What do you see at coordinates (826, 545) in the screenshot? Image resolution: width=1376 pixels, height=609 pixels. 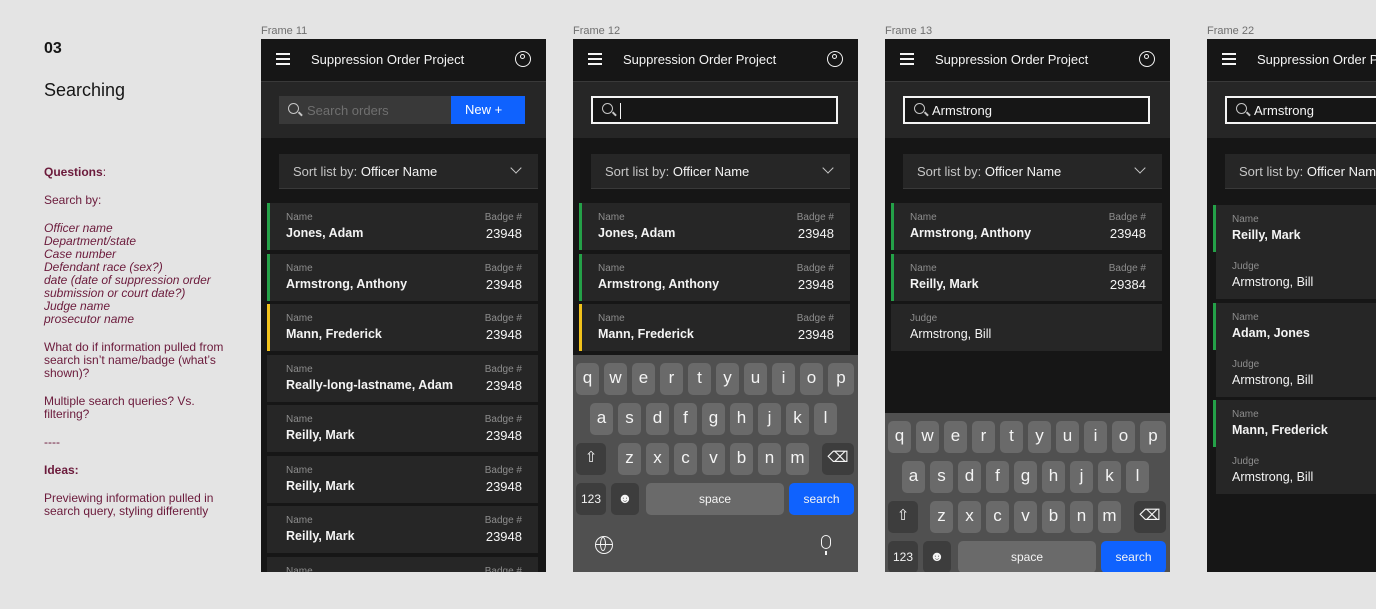 I see `microphone-icon` at bounding box center [826, 545].